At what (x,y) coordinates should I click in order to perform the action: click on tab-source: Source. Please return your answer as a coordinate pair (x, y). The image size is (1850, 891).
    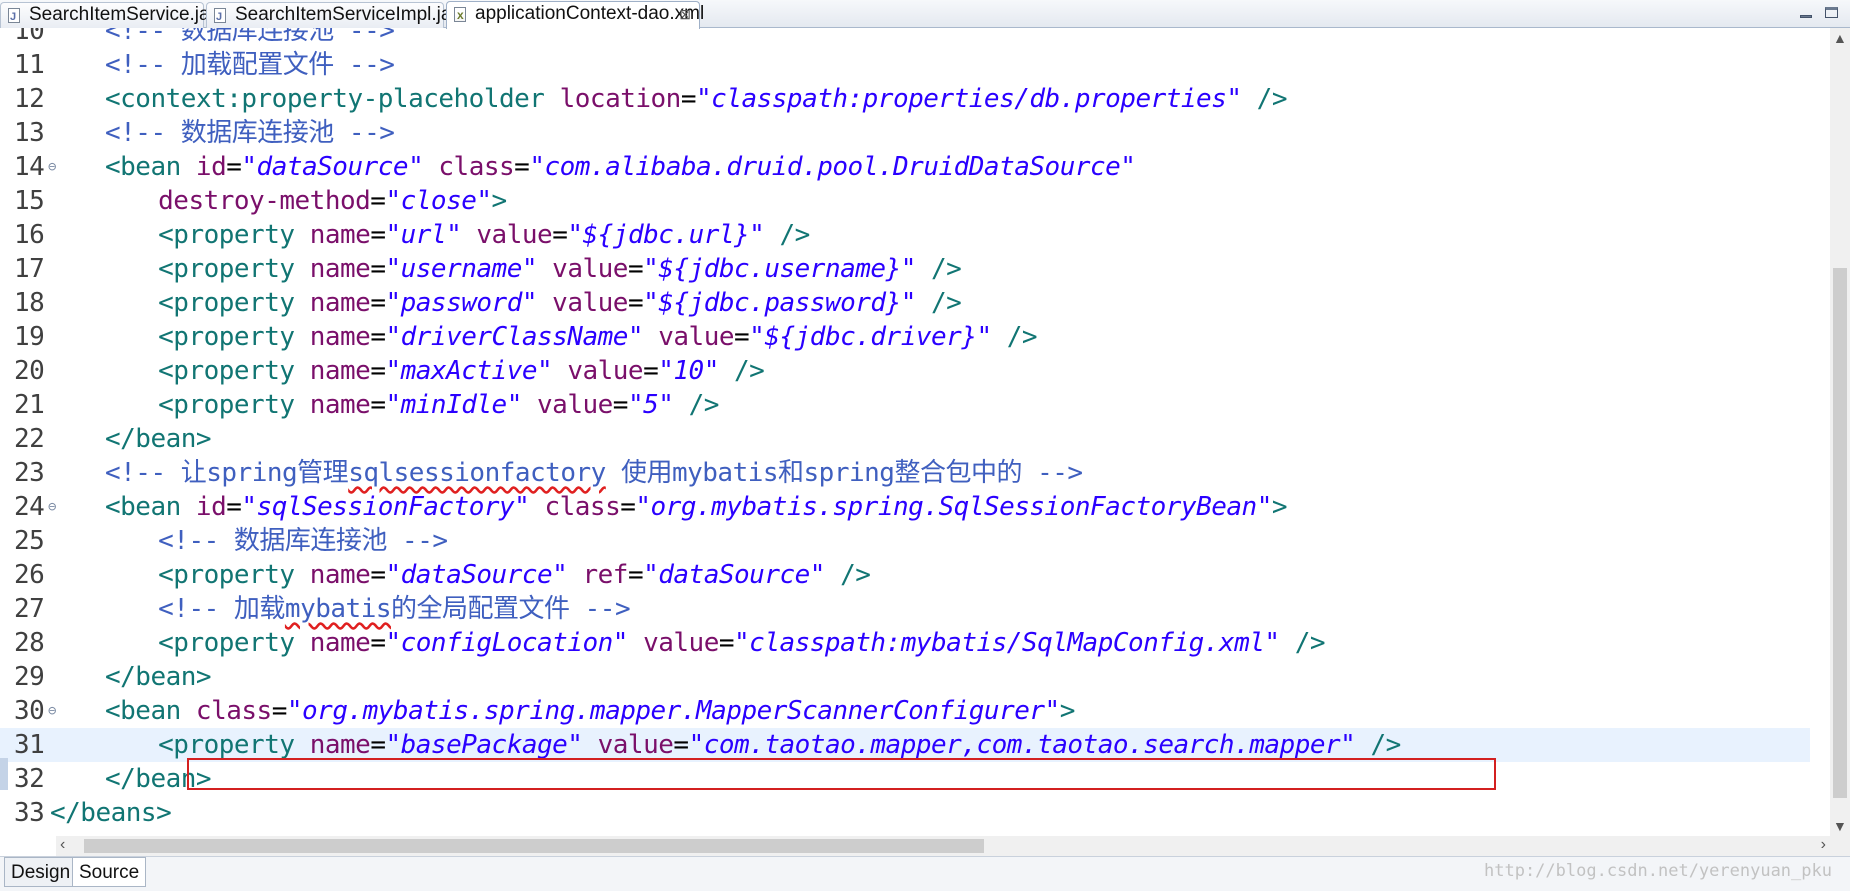
    Looking at the image, I should click on (109, 872).